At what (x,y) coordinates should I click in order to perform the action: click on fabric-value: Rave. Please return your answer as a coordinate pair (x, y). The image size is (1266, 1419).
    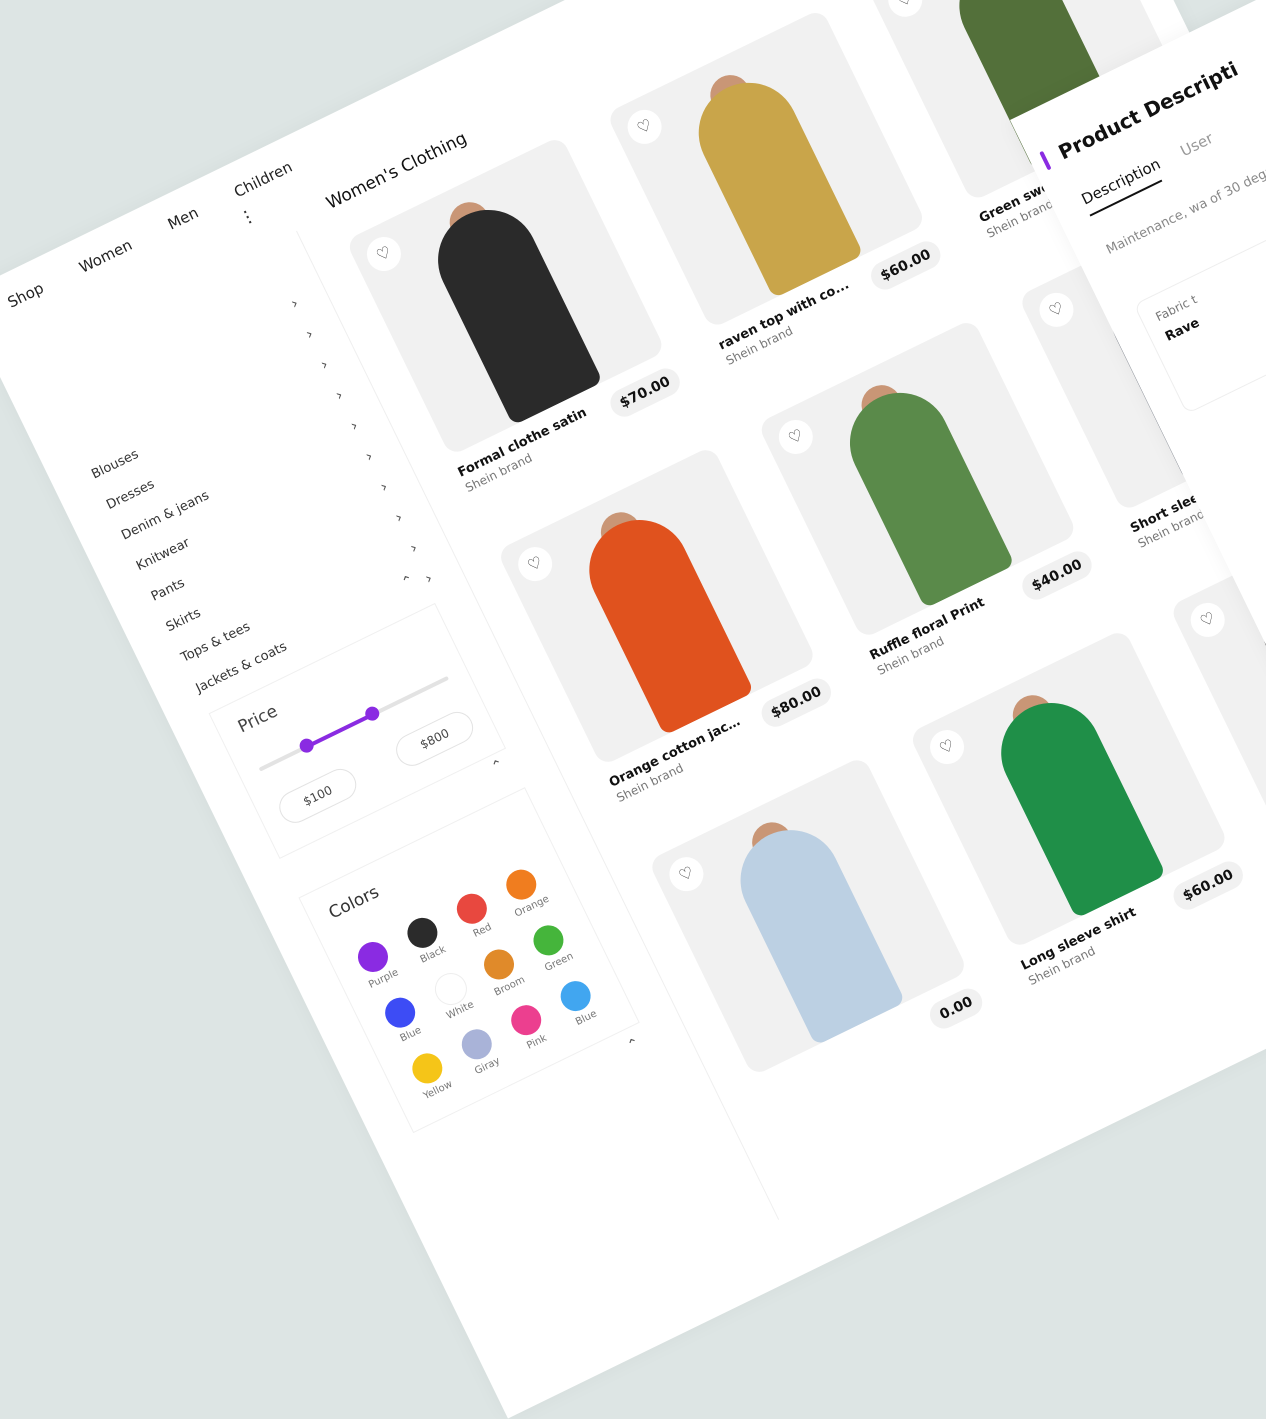
    Looking at the image, I should click on (1183, 330).